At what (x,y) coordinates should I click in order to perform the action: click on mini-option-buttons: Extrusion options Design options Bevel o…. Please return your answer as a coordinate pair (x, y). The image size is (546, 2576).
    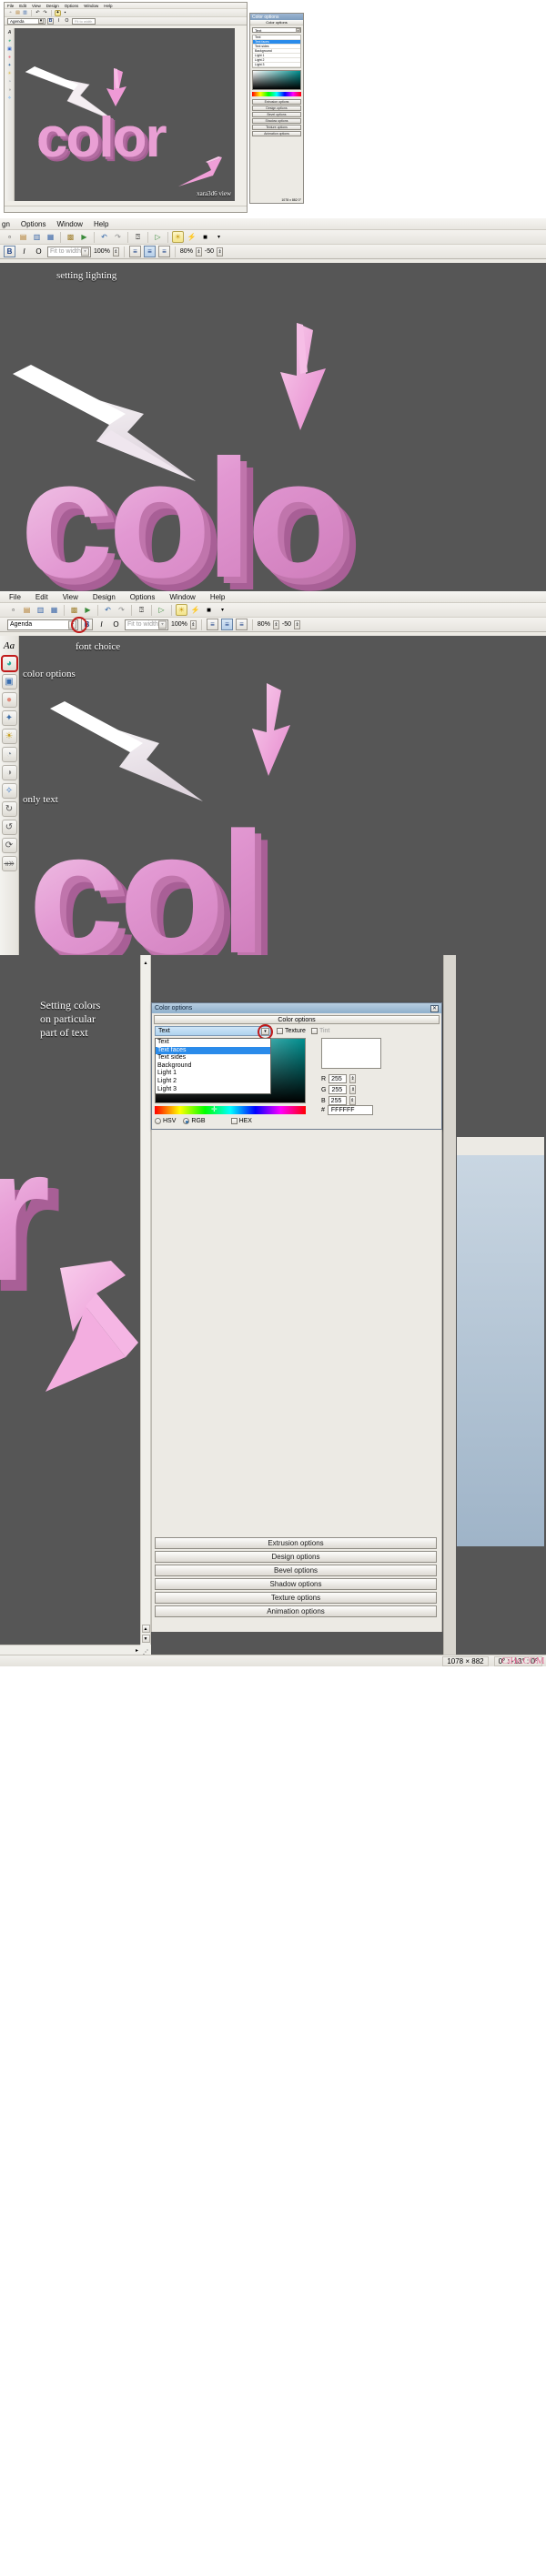
    Looking at the image, I should click on (277, 117).